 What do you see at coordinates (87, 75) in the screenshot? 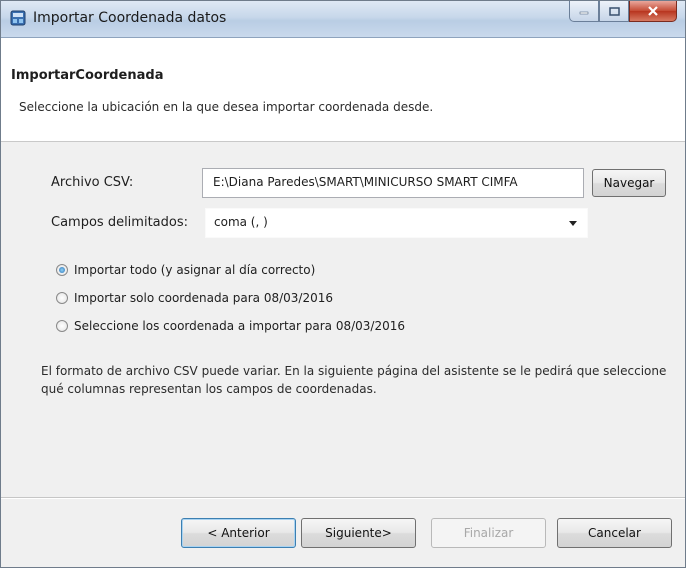
I see `page-title: ImportarCoordenada` at bounding box center [87, 75].